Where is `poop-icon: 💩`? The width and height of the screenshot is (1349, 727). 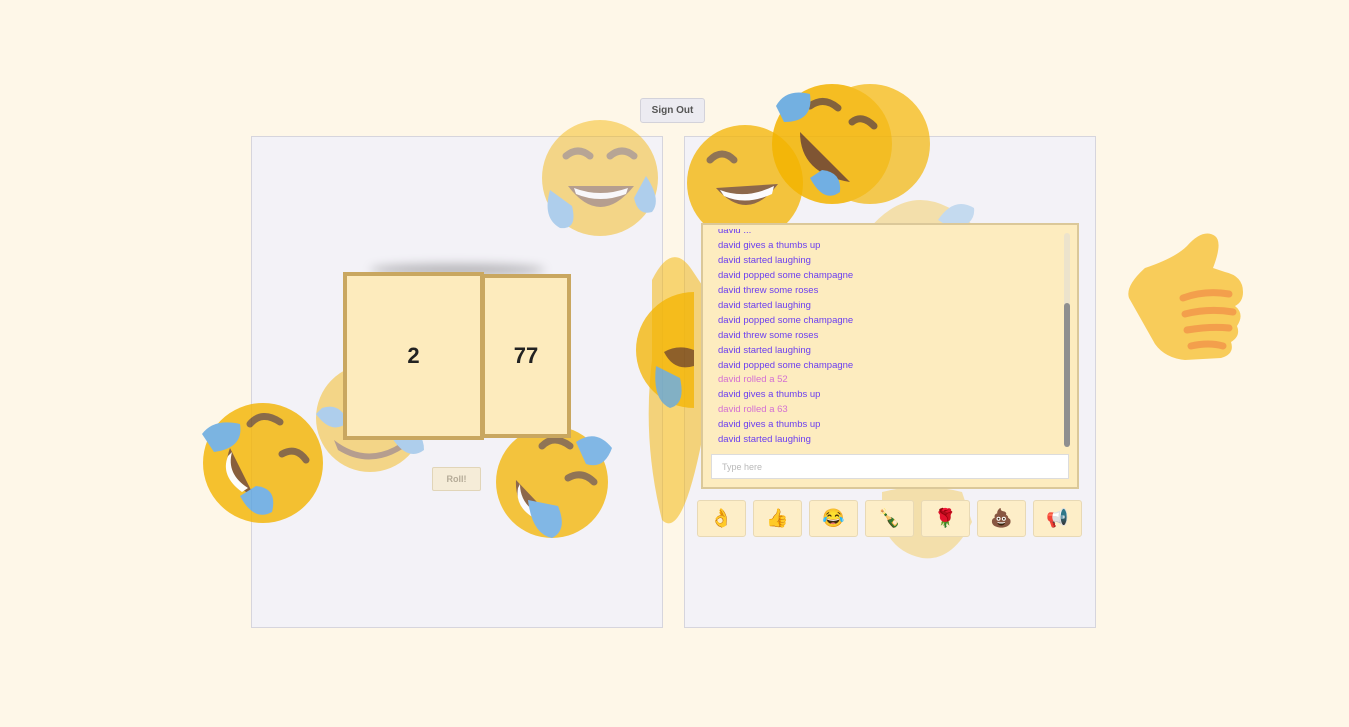
poop-icon: 💩 is located at coordinates (1001, 518).